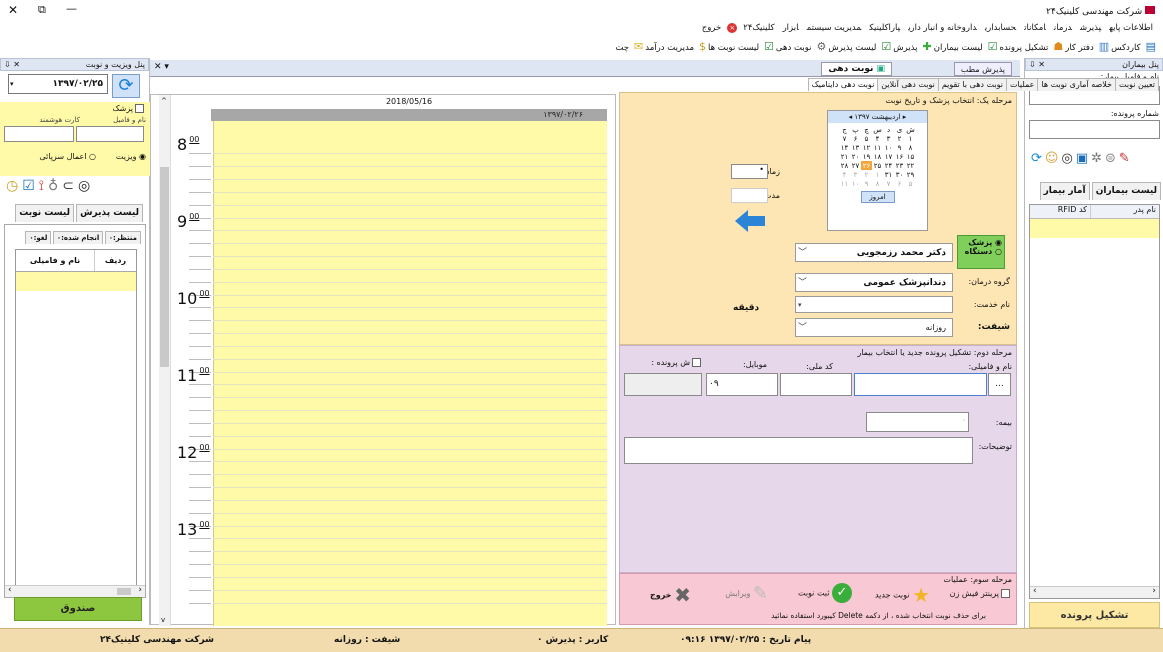  What do you see at coordinates (877, 156) in the screenshot?
I see `calendar-day: ۱۸` at bounding box center [877, 156].